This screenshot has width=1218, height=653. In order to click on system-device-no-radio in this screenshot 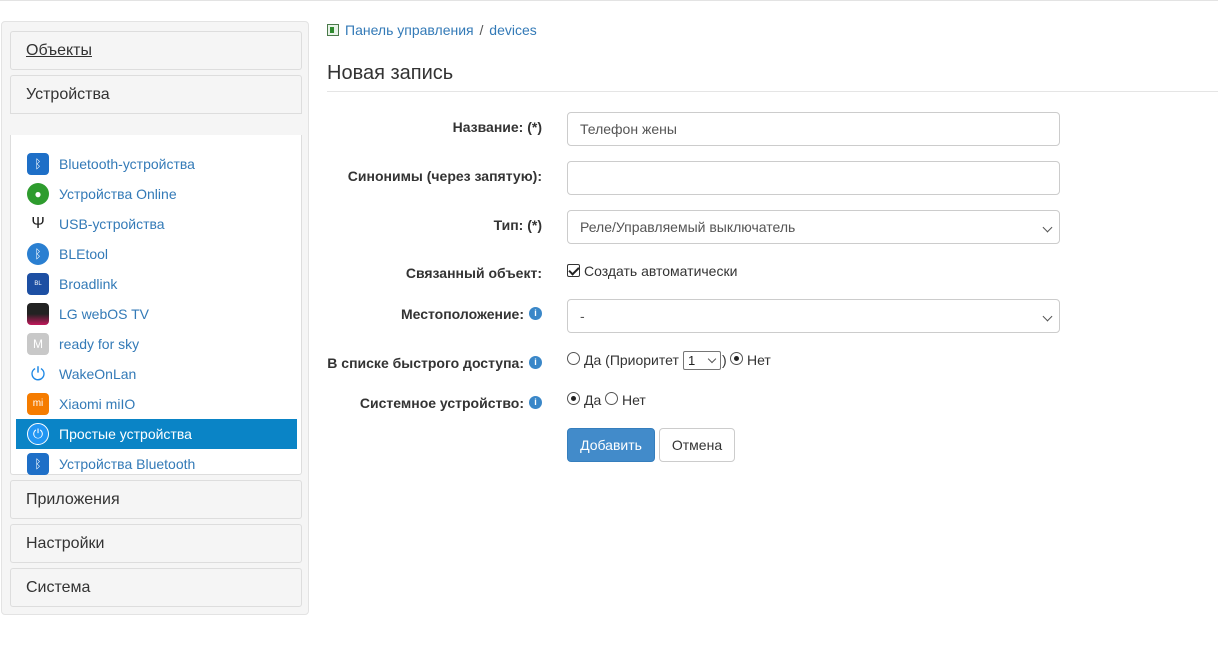, I will do `click(611, 398)`.